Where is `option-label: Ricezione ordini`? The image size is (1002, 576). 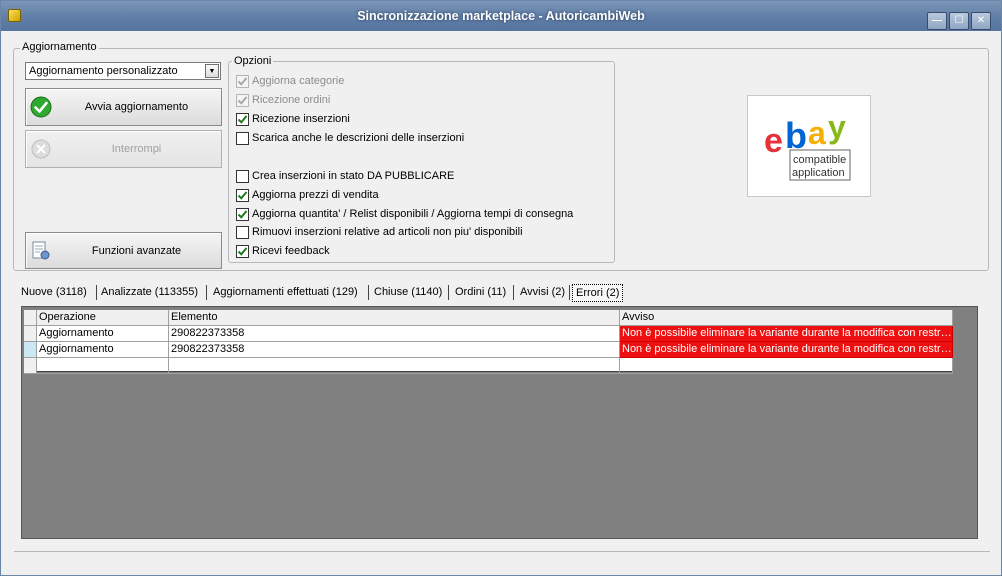
option-label: Ricezione ordini is located at coordinates (291, 100).